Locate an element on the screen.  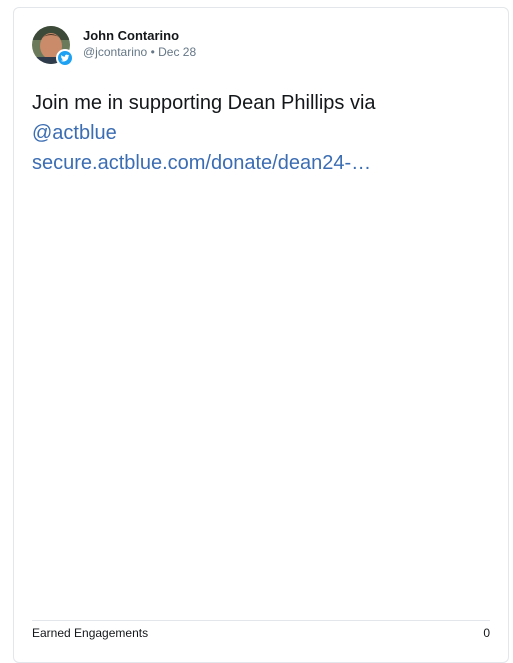
avatar-container is located at coordinates (53, 46).